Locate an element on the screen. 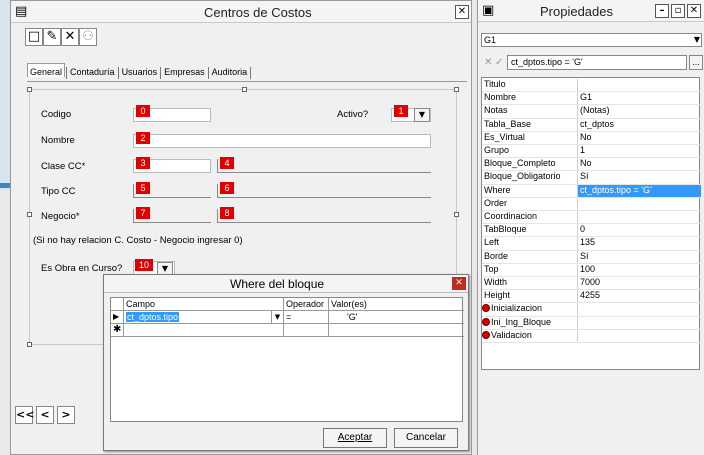  column-header-valores: Valor(es) is located at coordinates (396, 304).